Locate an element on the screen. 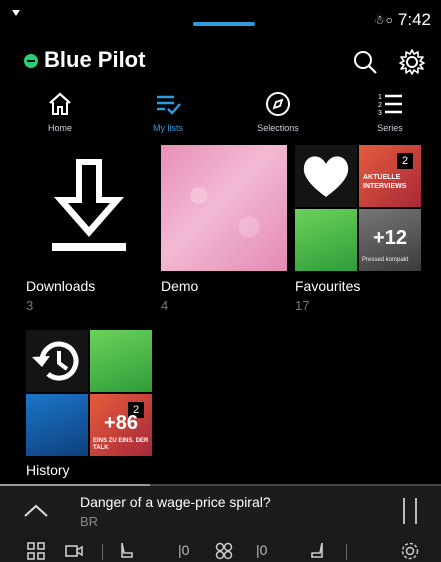  now-playing-title: Danger of a wage-price spiral? is located at coordinates (175, 502).